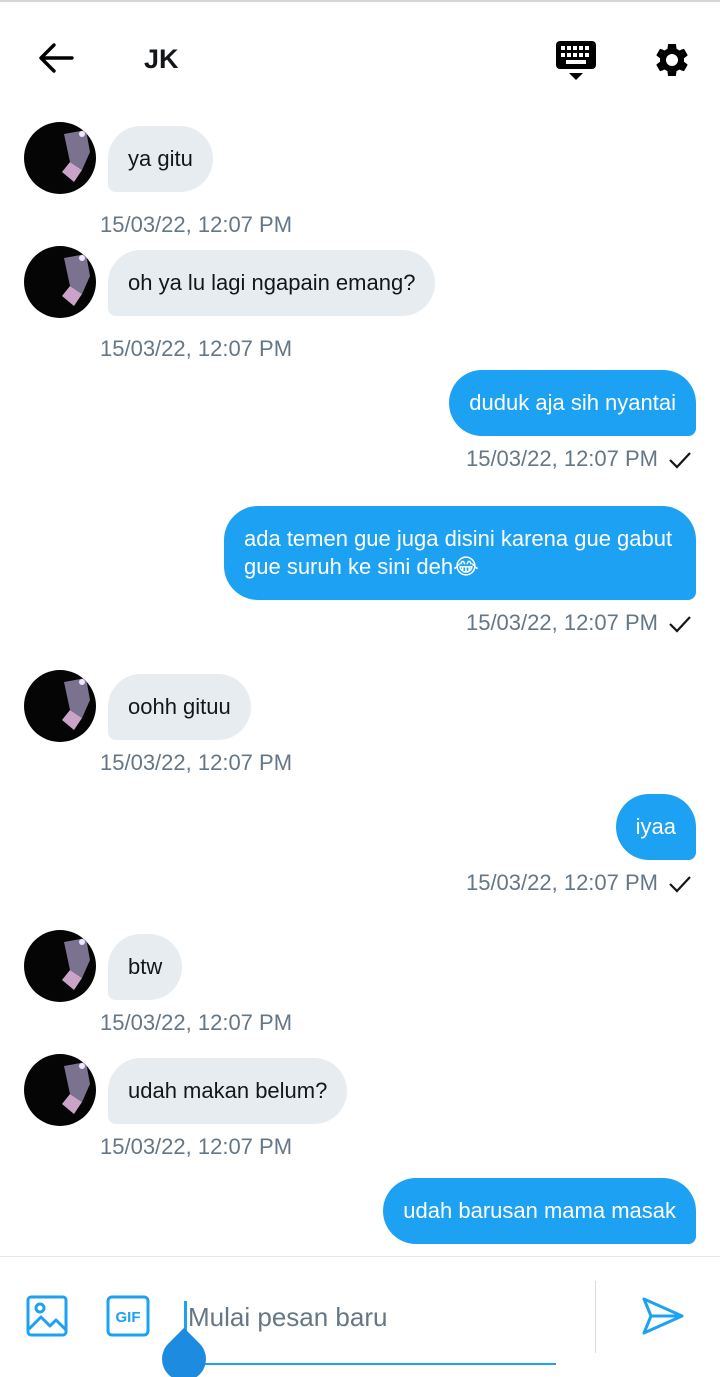 The height and width of the screenshot is (1377, 720). I want to click on arrow-left-icon, so click(56, 58).